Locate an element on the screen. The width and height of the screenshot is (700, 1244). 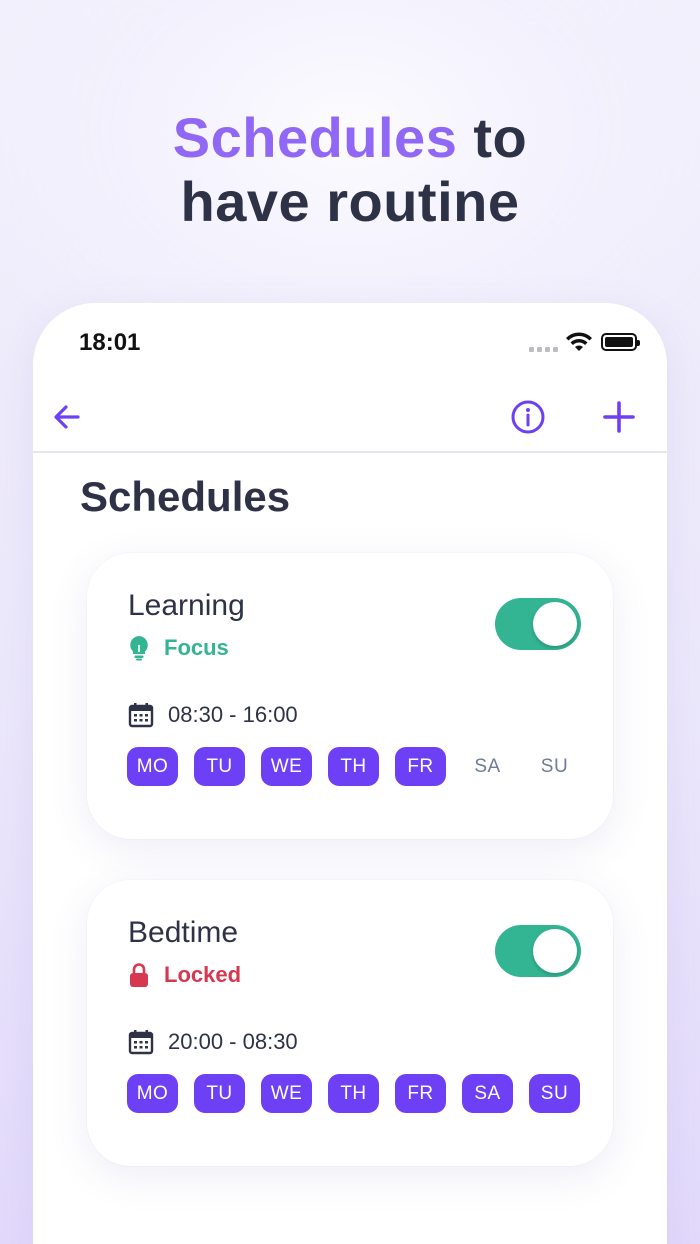
back-button is located at coordinates (67, 417).